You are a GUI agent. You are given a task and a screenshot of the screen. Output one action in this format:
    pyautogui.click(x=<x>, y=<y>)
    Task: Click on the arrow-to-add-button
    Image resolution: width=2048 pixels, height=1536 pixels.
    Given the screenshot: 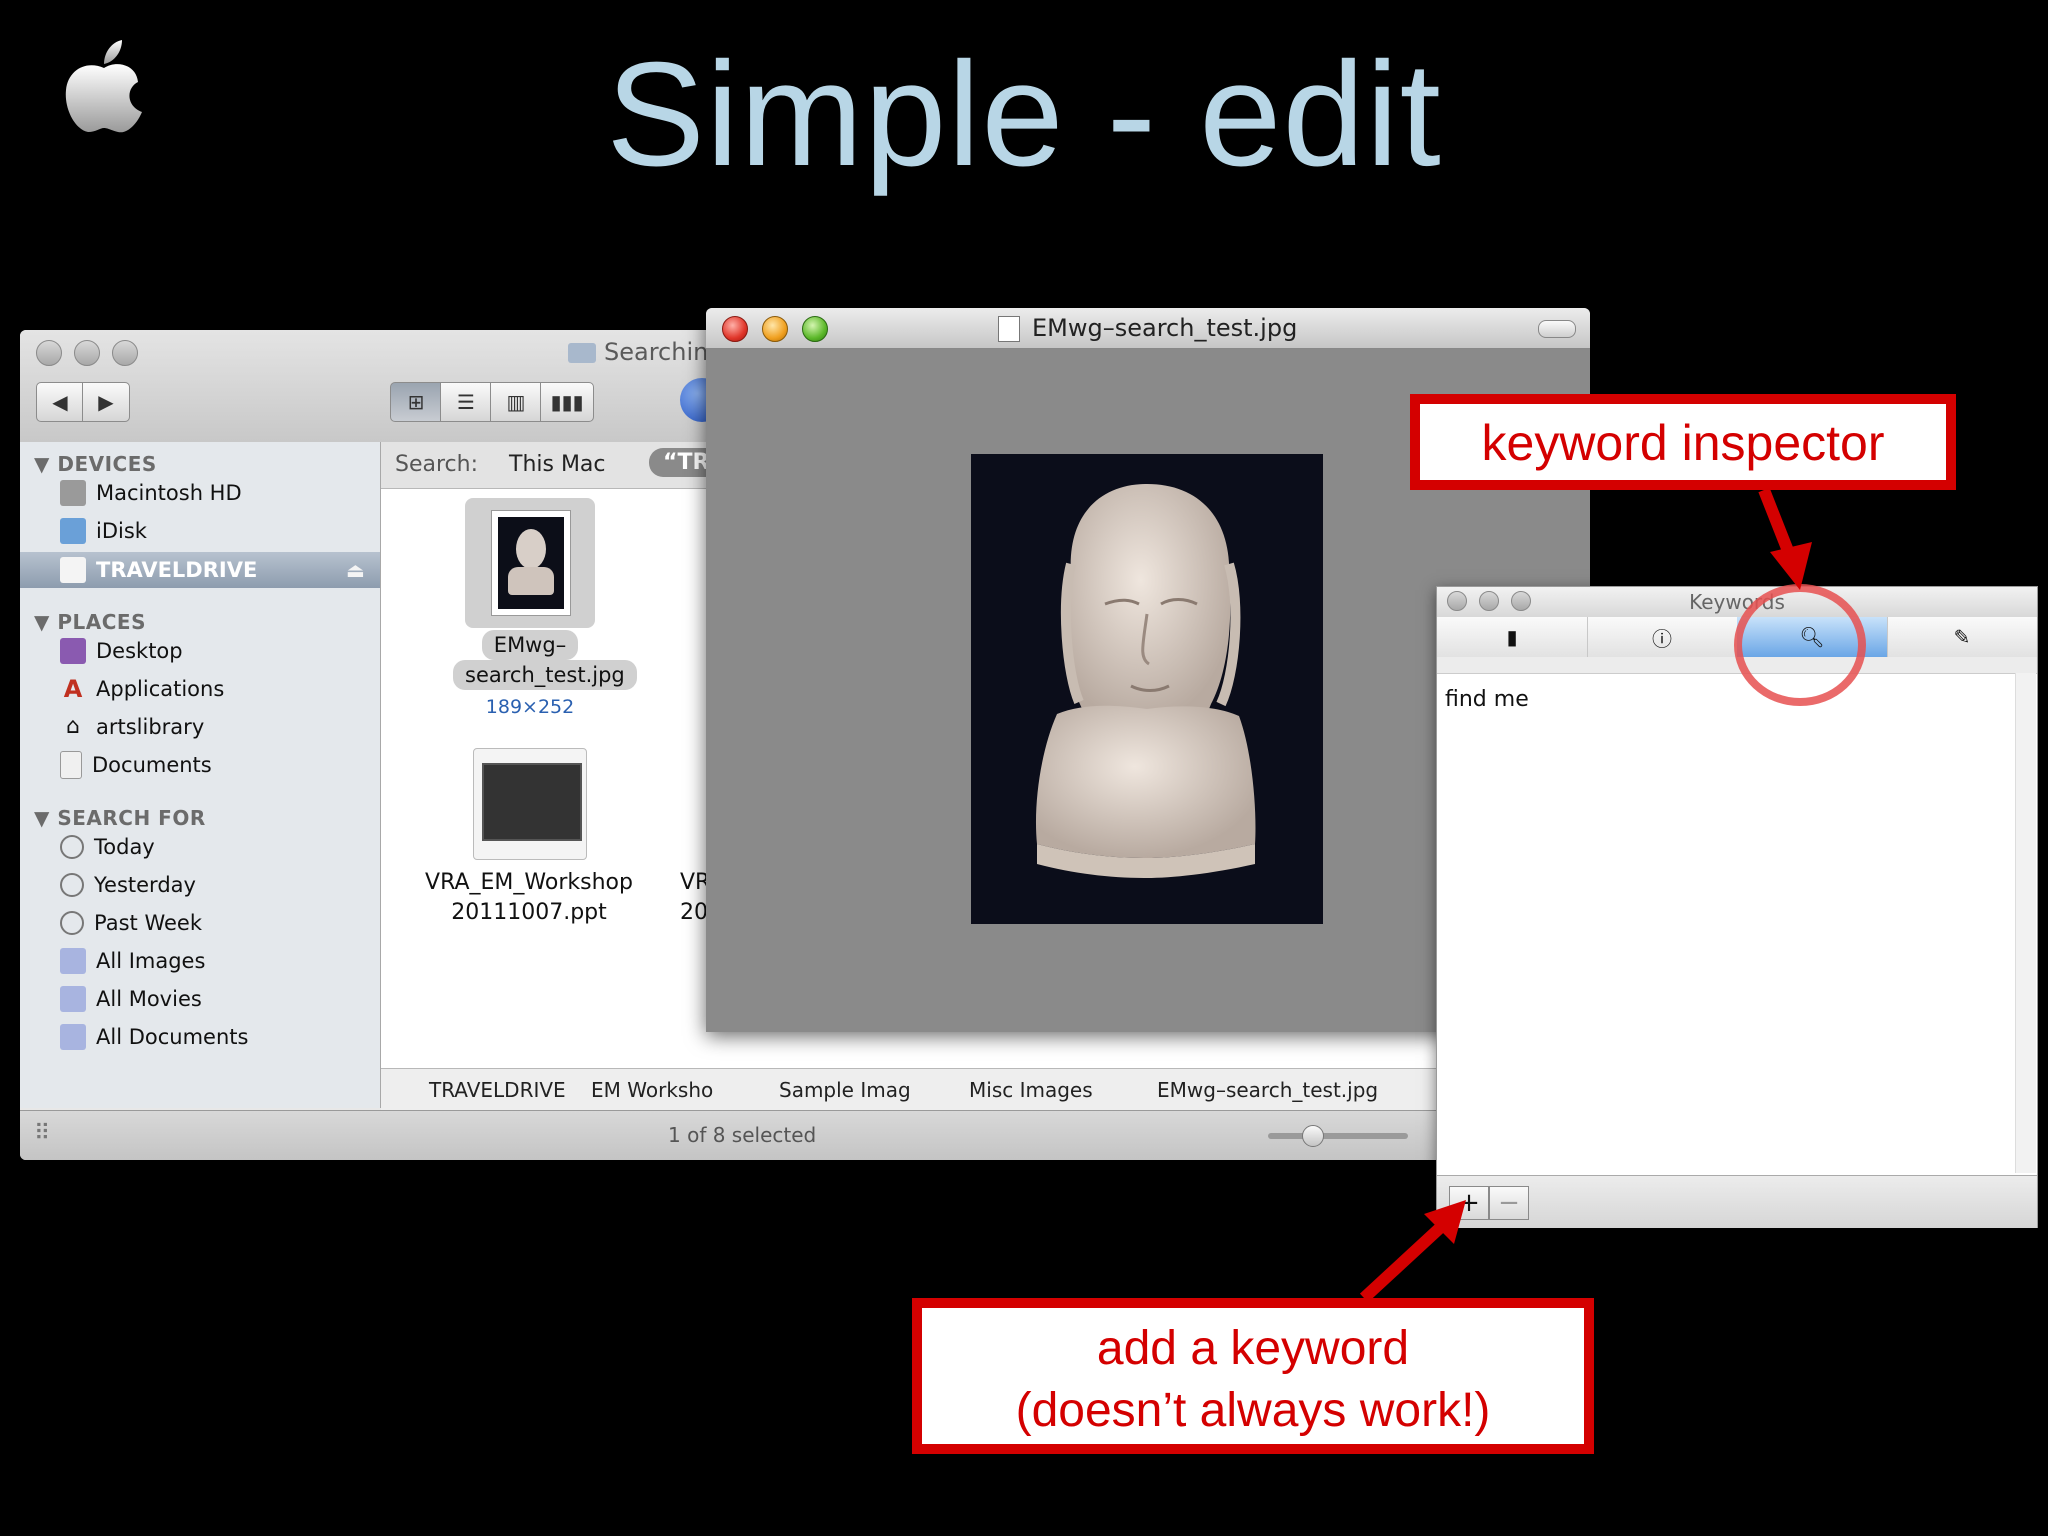 What is the action you would take?
    pyautogui.click(x=1412, y=1251)
    